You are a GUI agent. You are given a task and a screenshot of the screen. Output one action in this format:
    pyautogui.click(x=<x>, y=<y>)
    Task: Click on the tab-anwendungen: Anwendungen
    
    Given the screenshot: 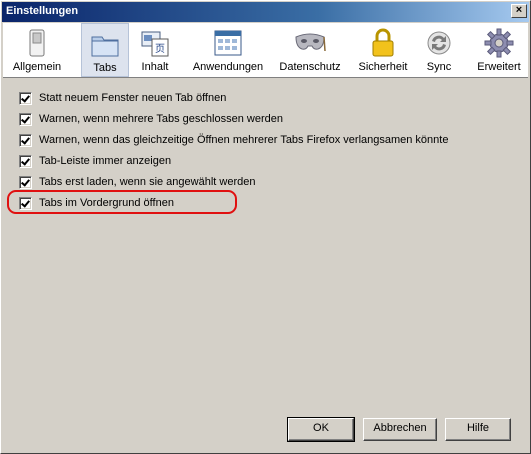 What is the action you would take?
    pyautogui.click(x=228, y=50)
    